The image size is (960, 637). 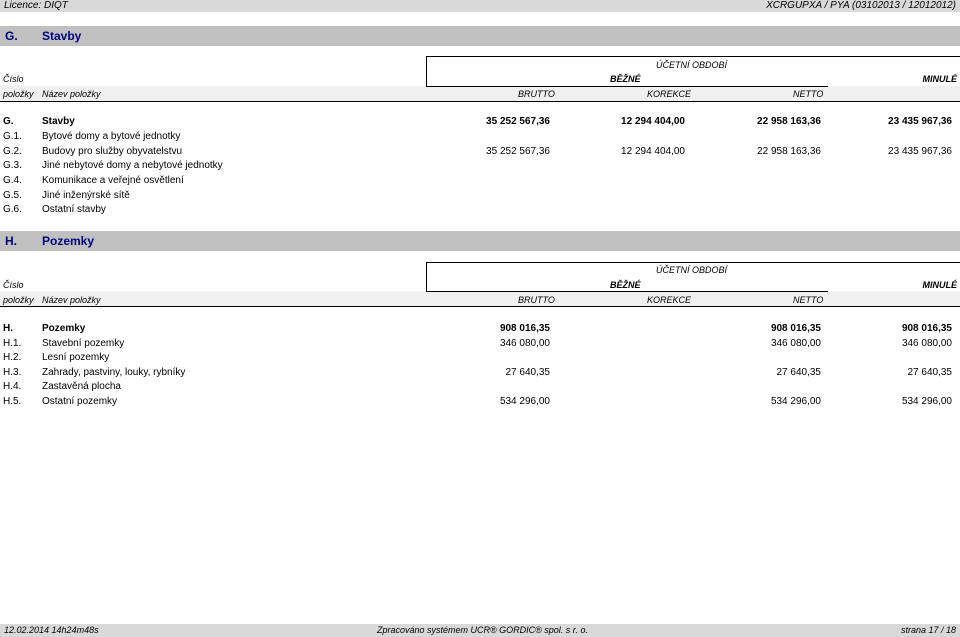 What do you see at coordinates (113, 180) in the screenshot?
I see `row-name: Komunikace a veřejné osvětlení` at bounding box center [113, 180].